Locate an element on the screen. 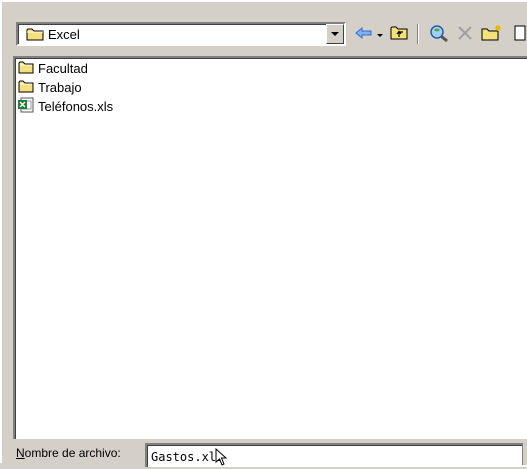 Image resolution: width=527 pixels, height=469 pixels. filename-label-text: ombre de archivo: is located at coordinates (72, 453).